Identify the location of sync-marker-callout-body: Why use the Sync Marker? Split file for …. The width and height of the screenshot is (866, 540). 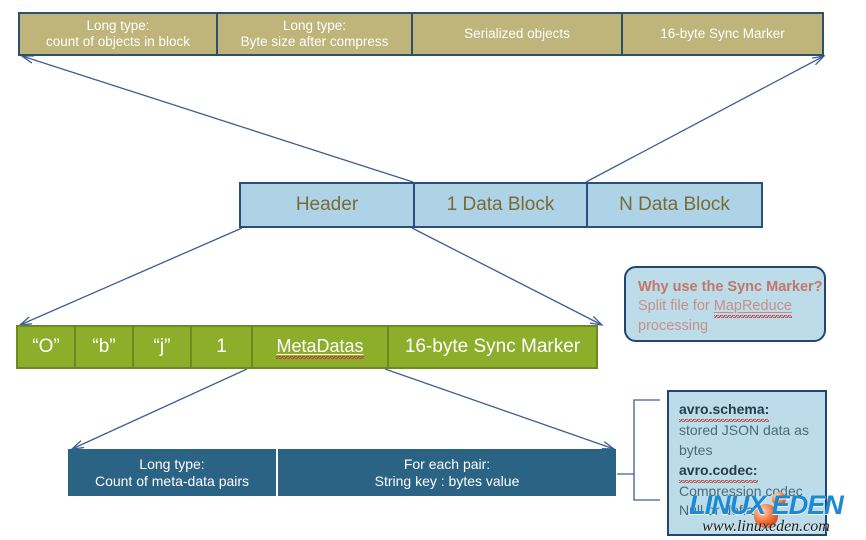
(725, 305).